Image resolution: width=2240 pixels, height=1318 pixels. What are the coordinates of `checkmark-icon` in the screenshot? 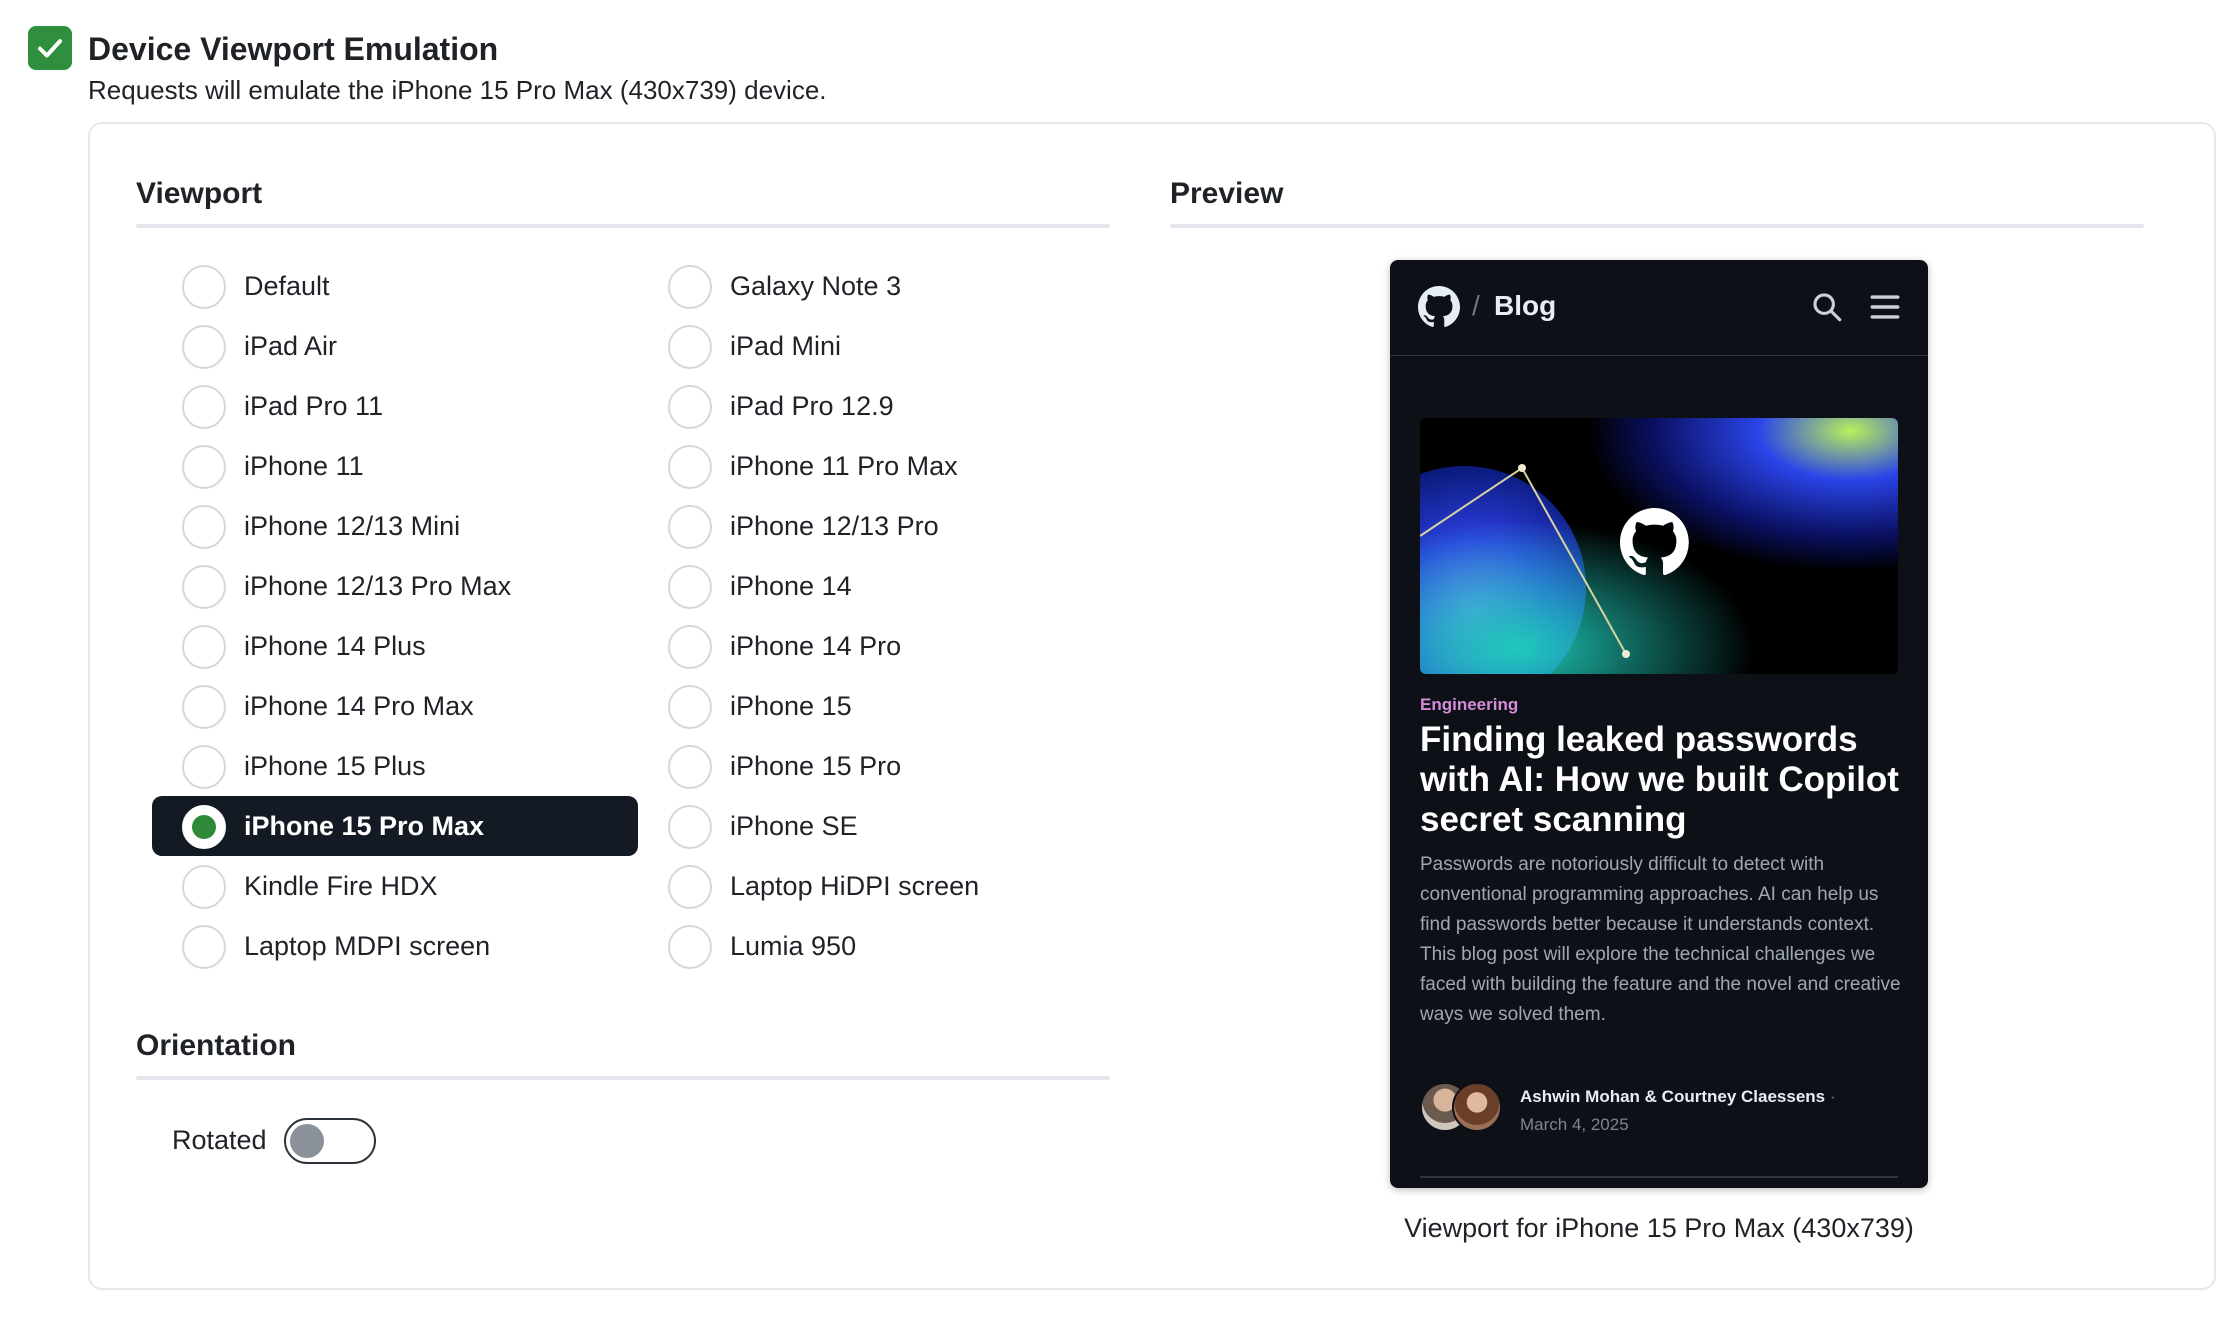 It's located at (50, 48).